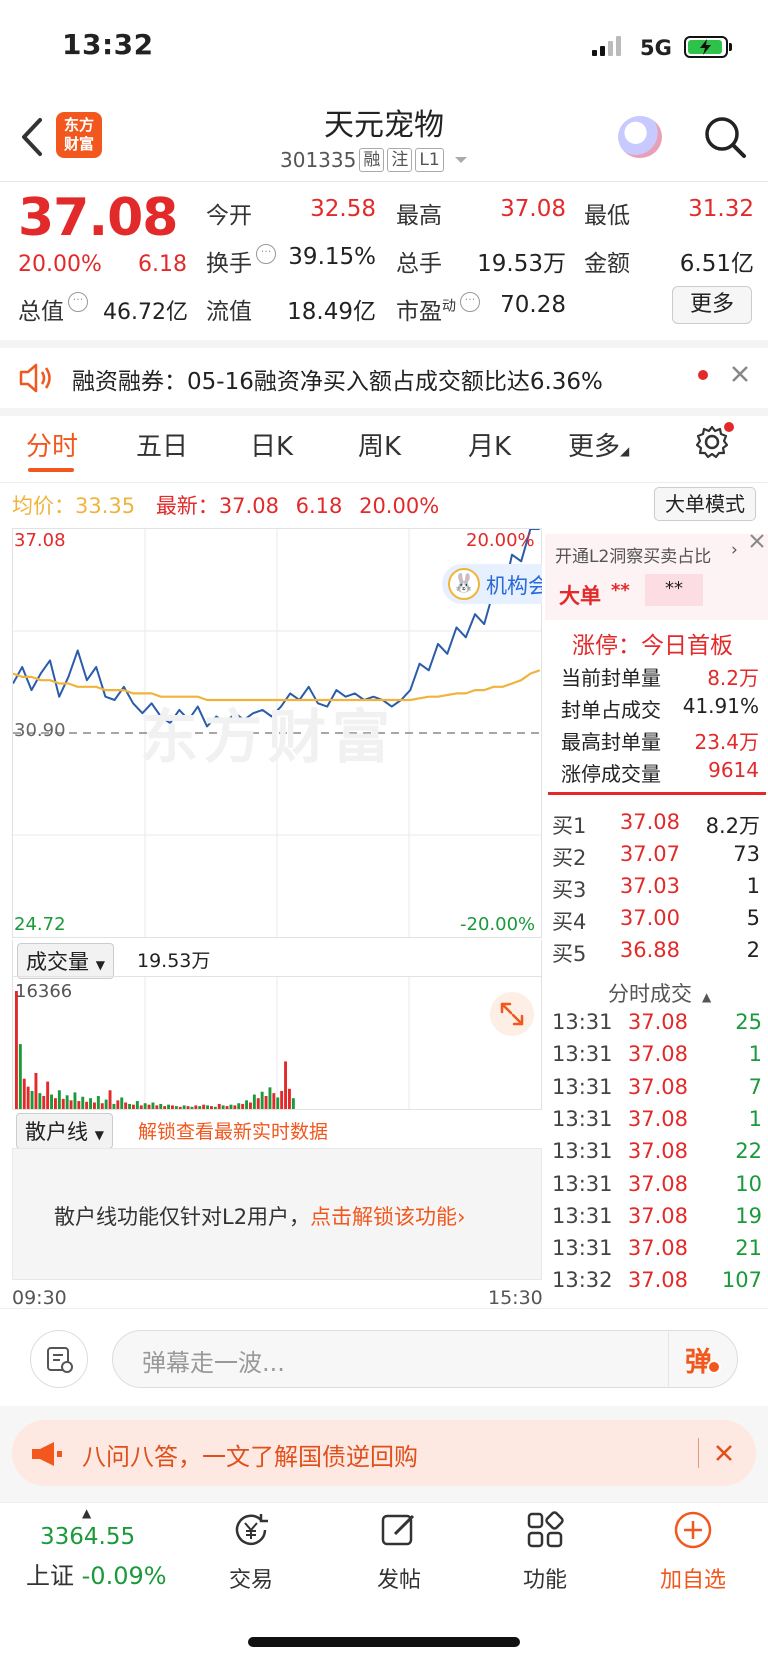 Image resolution: width=768 pixels, height=1663 pixels. What do you see at coordinates (399, 1552) in the screenshot?
I see `nav-post: 发帖` at bounding box center [399, 1552].